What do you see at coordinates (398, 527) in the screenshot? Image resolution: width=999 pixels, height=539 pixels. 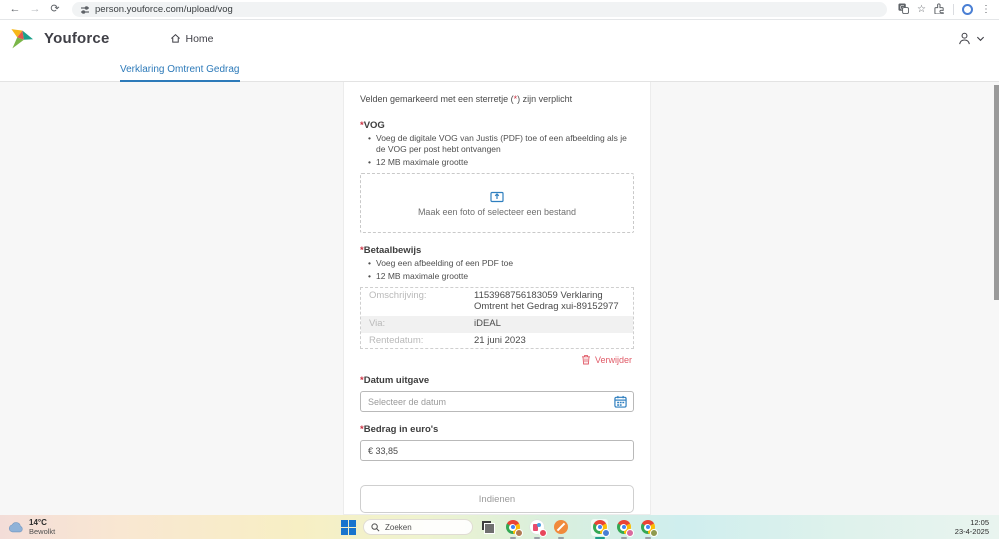 I see `search-placeholder: Zoeken` at bounding box center [398, 527].